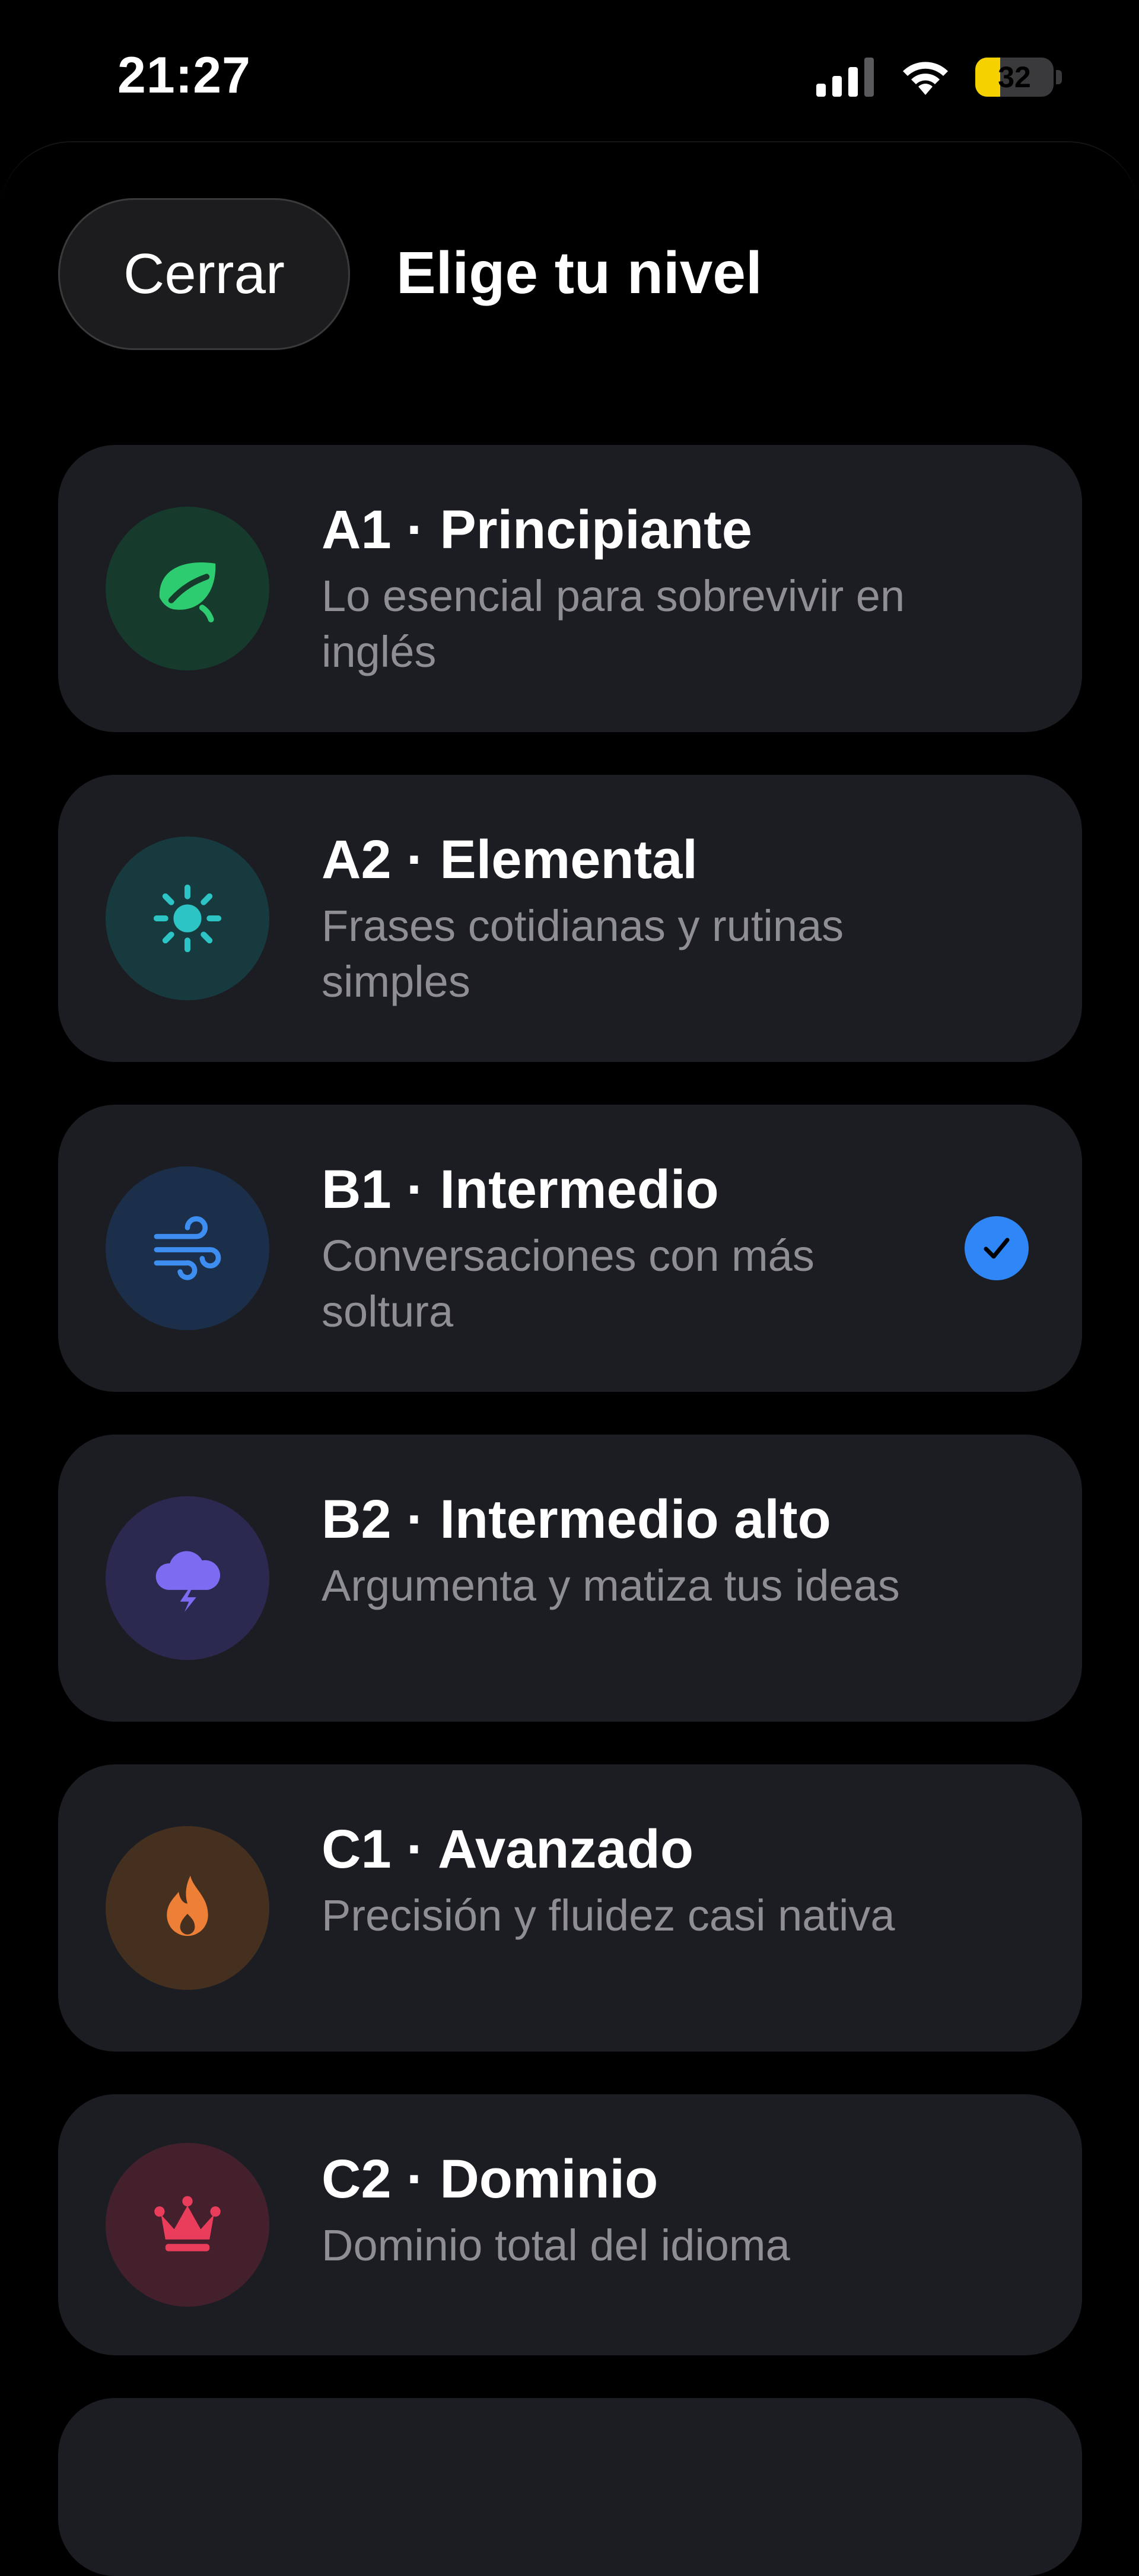 This screenshot has width=1139, height=2576. What do you see at coordinates (569, 1283) in the screenshot?
I see `level-description: Conversaciones con más soltura` at bounding box center [569, 1283].